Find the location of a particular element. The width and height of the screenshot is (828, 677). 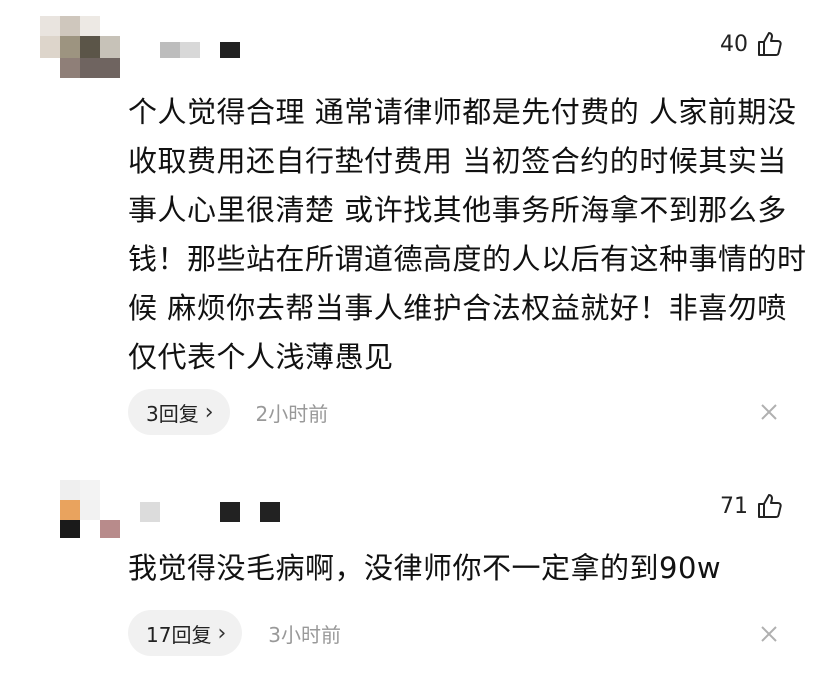

reply-count: 17回复 is located at coordinates (179, 634).